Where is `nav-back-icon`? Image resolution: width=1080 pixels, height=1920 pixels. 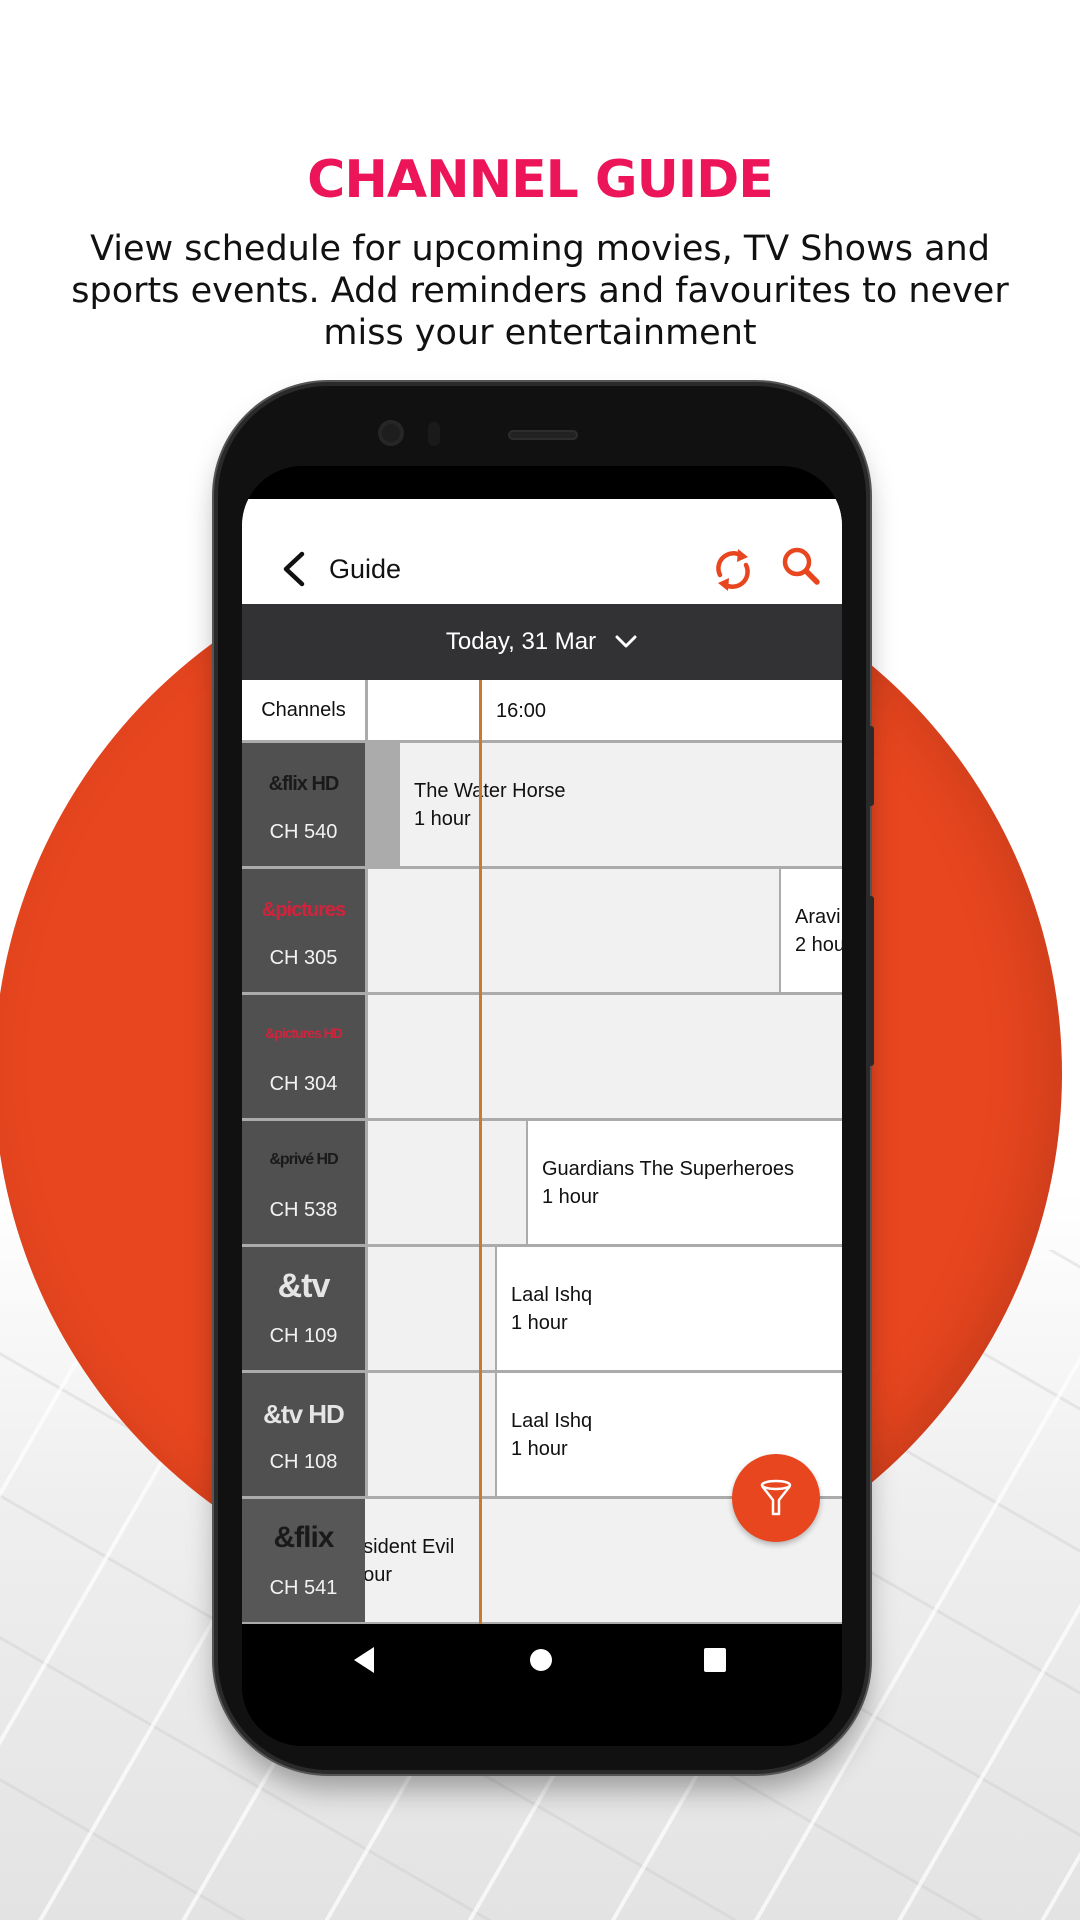
nav-back-icon is located at coordinates (364, 1660).